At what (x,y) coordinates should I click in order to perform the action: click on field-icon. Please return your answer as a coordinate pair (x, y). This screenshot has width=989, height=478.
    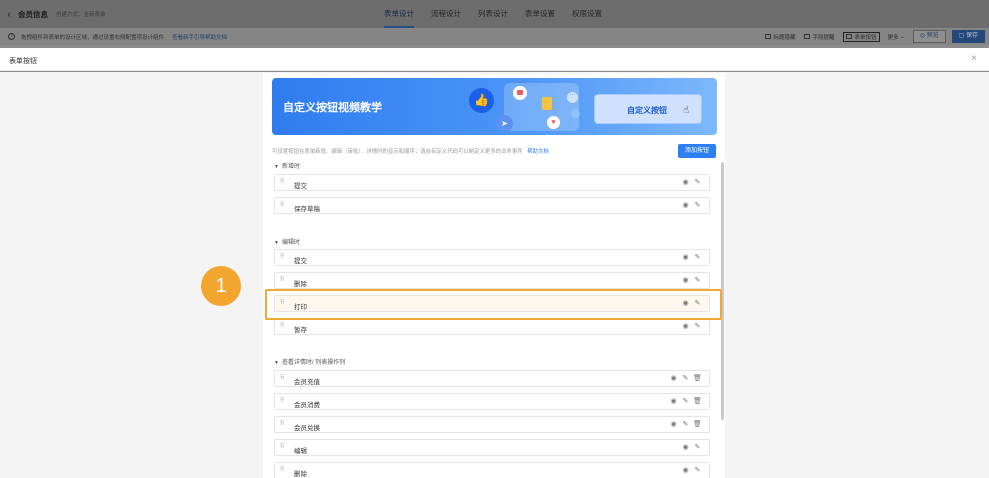
    Looking at the image, I should click on (806, 36).